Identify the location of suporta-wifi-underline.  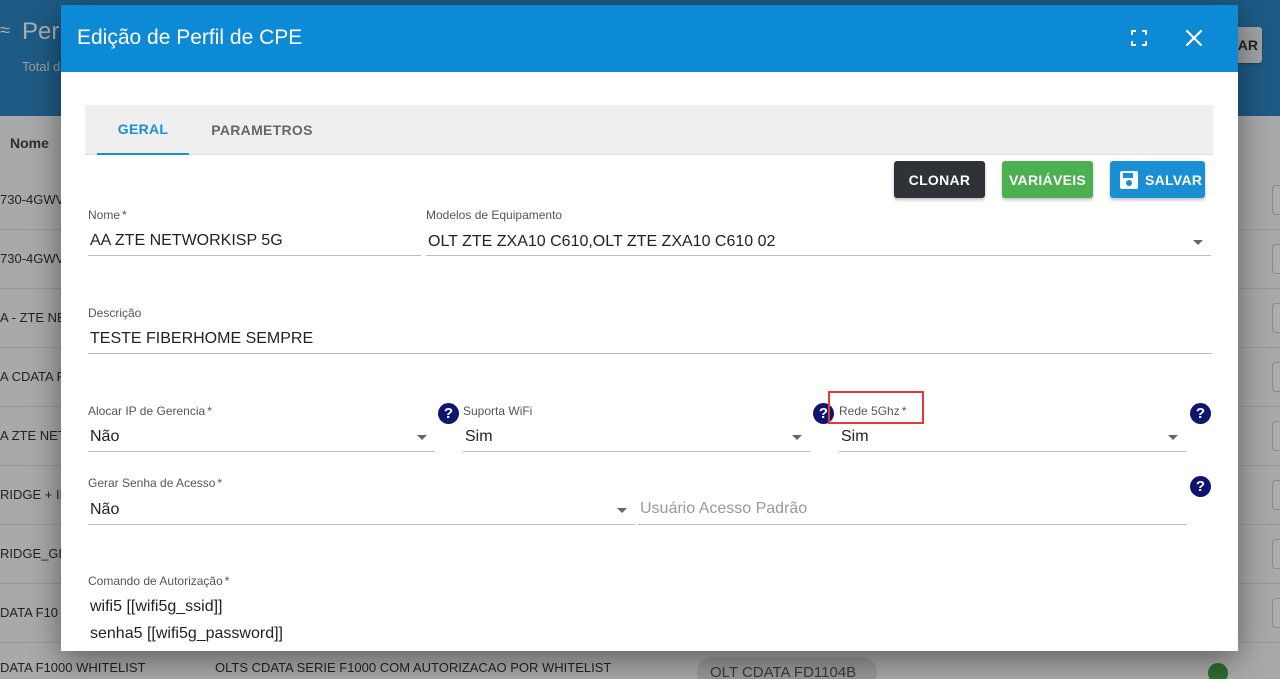
(636, 451).